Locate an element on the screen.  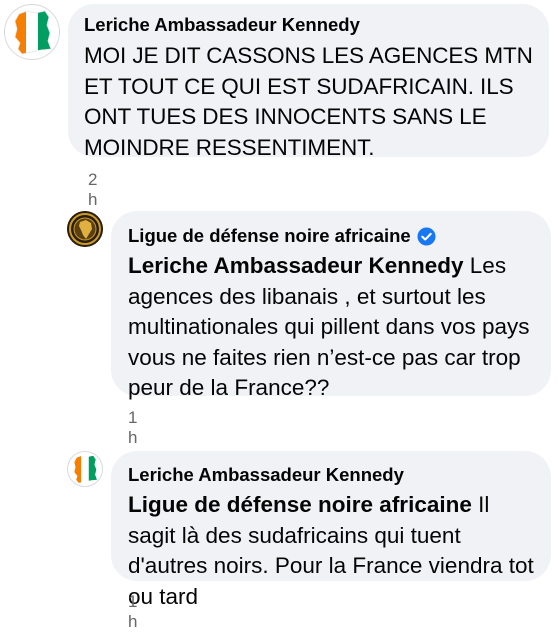
reply-author: Ligue de défense noire africaine is located at coordinates (331, 236).